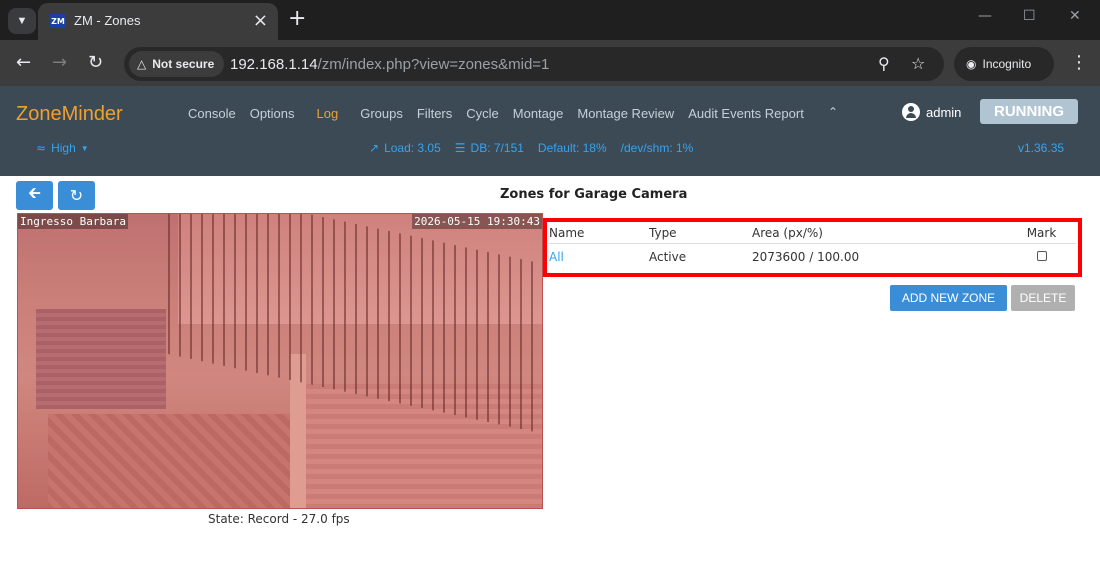  I want to click on zoom-icon: ⚲, so click(884, 63).